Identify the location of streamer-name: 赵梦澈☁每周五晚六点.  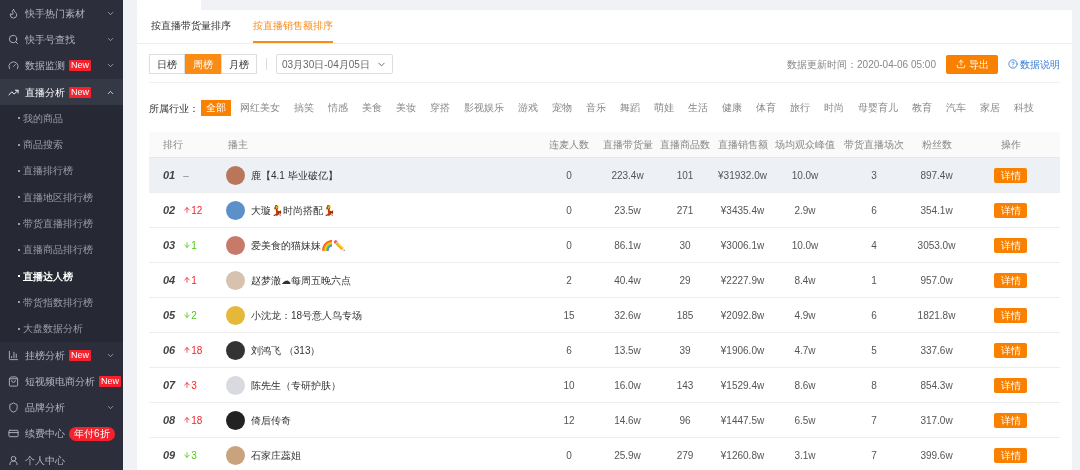
(301, 280).